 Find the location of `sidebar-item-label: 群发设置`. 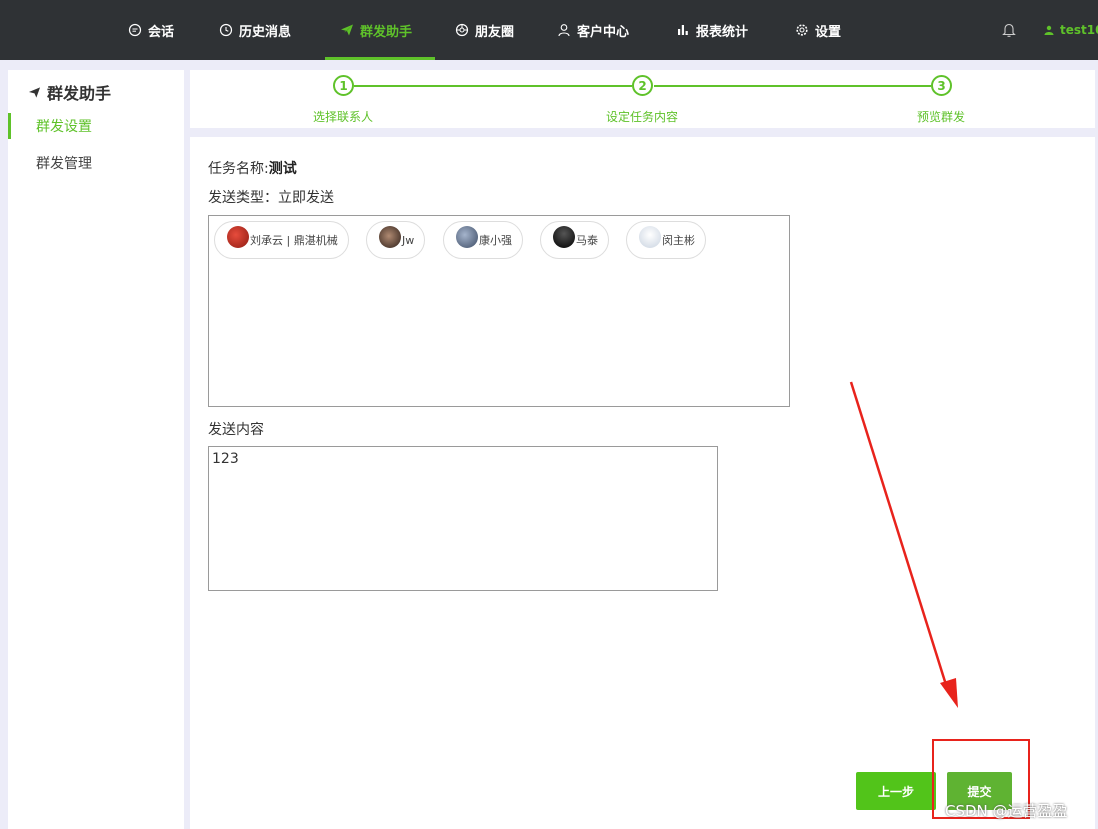

sidebar-item-label: 群发设置 is located at coordinates (64, 127).